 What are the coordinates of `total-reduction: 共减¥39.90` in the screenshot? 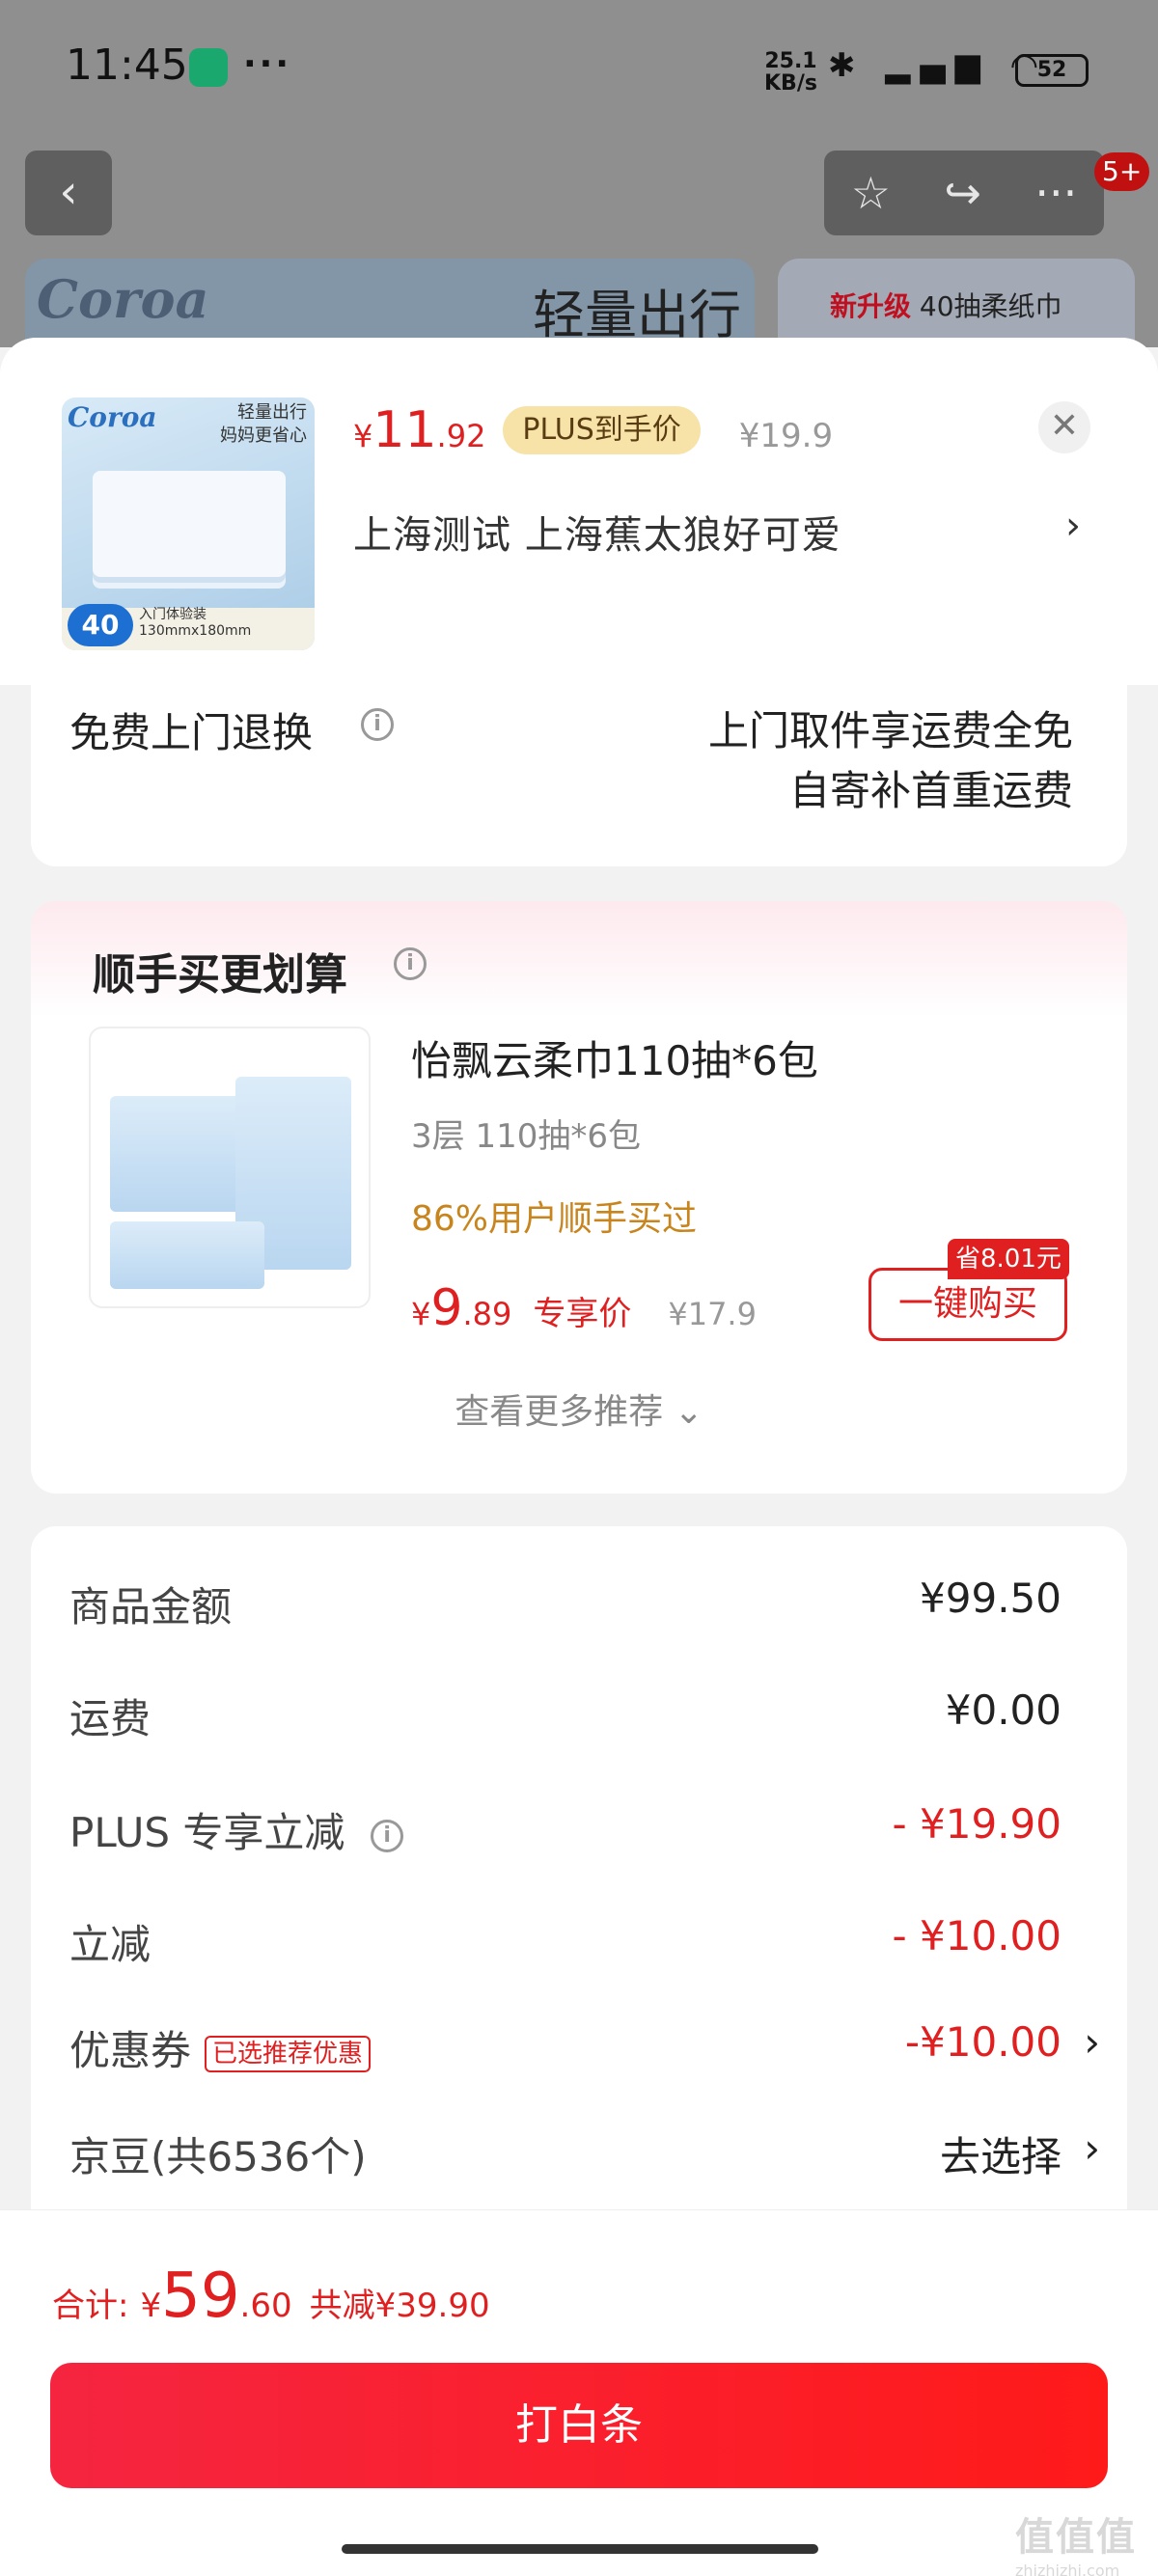 It's located at (399, 2306).